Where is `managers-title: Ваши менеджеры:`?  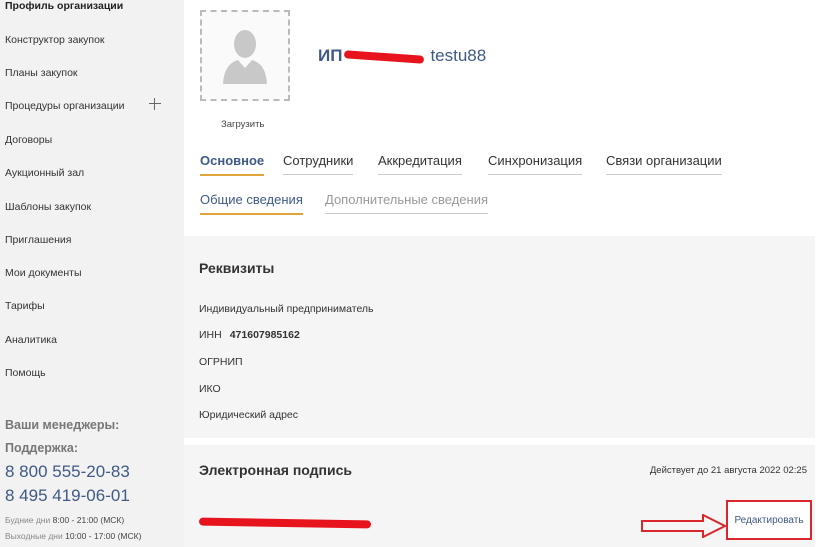
managers-title: Ваши менеджеры: is located at coordinates (62, 425).